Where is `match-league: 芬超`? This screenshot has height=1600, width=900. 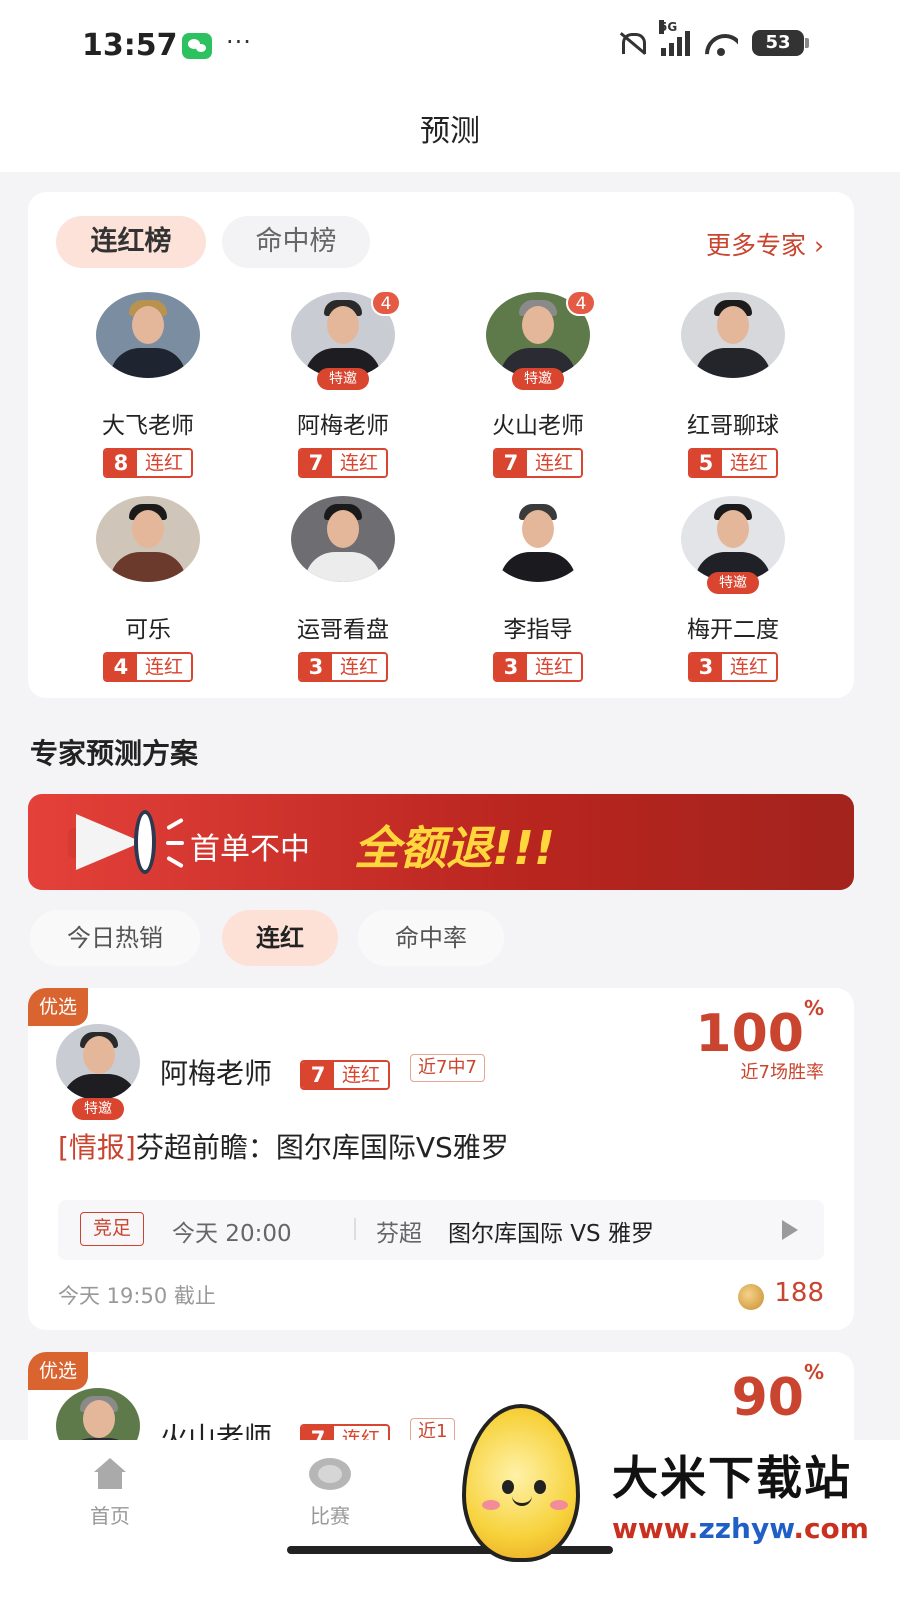 match-league: 芬超 is located at coordinates (399, 1234).